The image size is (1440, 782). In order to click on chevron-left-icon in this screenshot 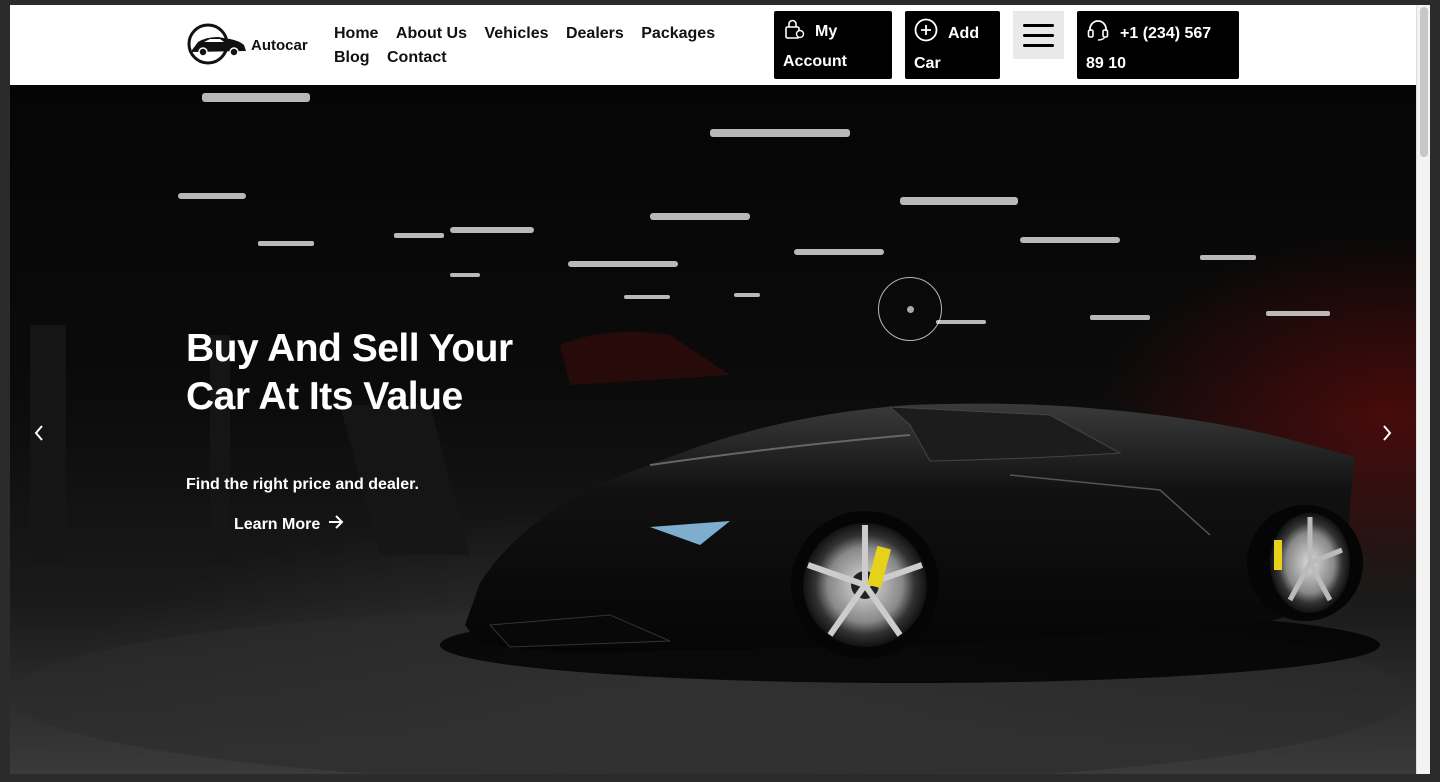, I will do `click(39, 435)`.